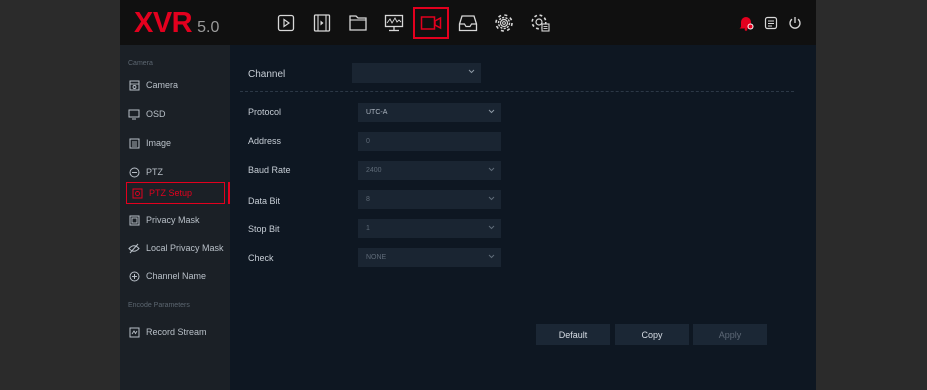 This screenshot has width=927, height=390. Describe the element at coordinates (173, 220) in the screenshot. I see `sidebar-item-label: Privacy Mask` at that location.